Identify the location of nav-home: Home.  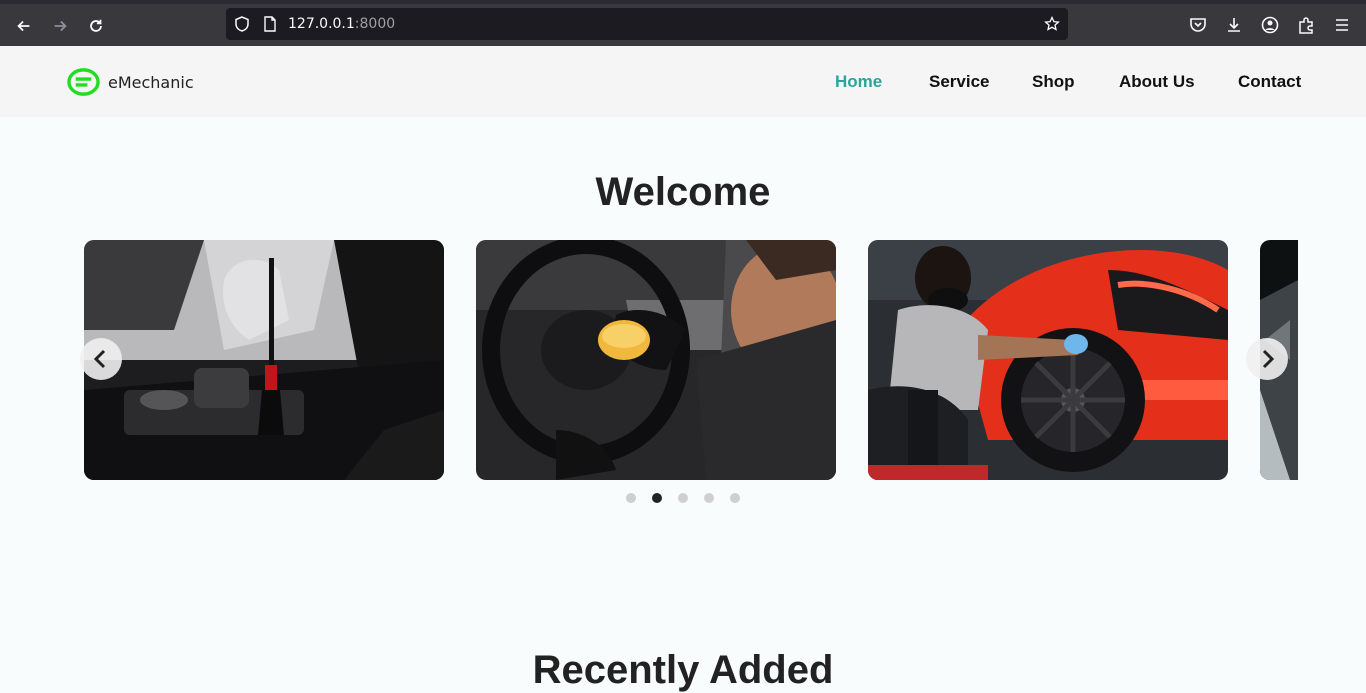
(858, 82).